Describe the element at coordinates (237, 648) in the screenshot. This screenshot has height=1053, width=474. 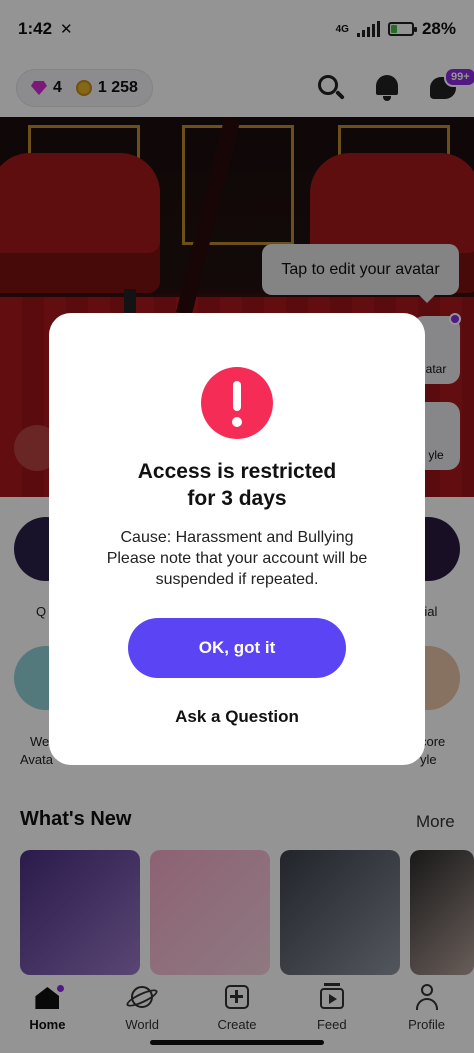
I see `ok-button: OK, got it` at that location.